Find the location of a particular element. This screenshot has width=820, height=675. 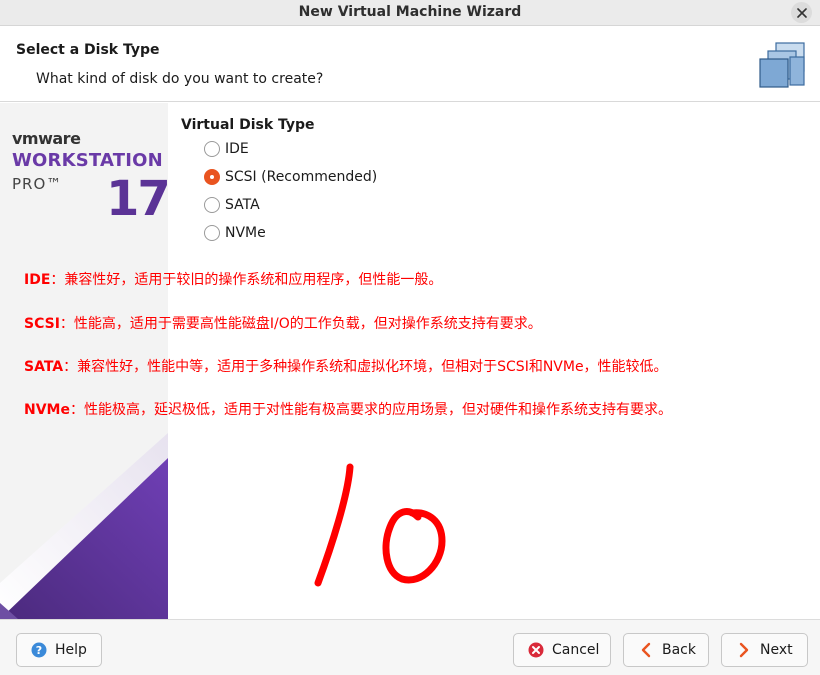

page-subtitle: What kind of disk do you want to create? is located at coordinates (180, 79).